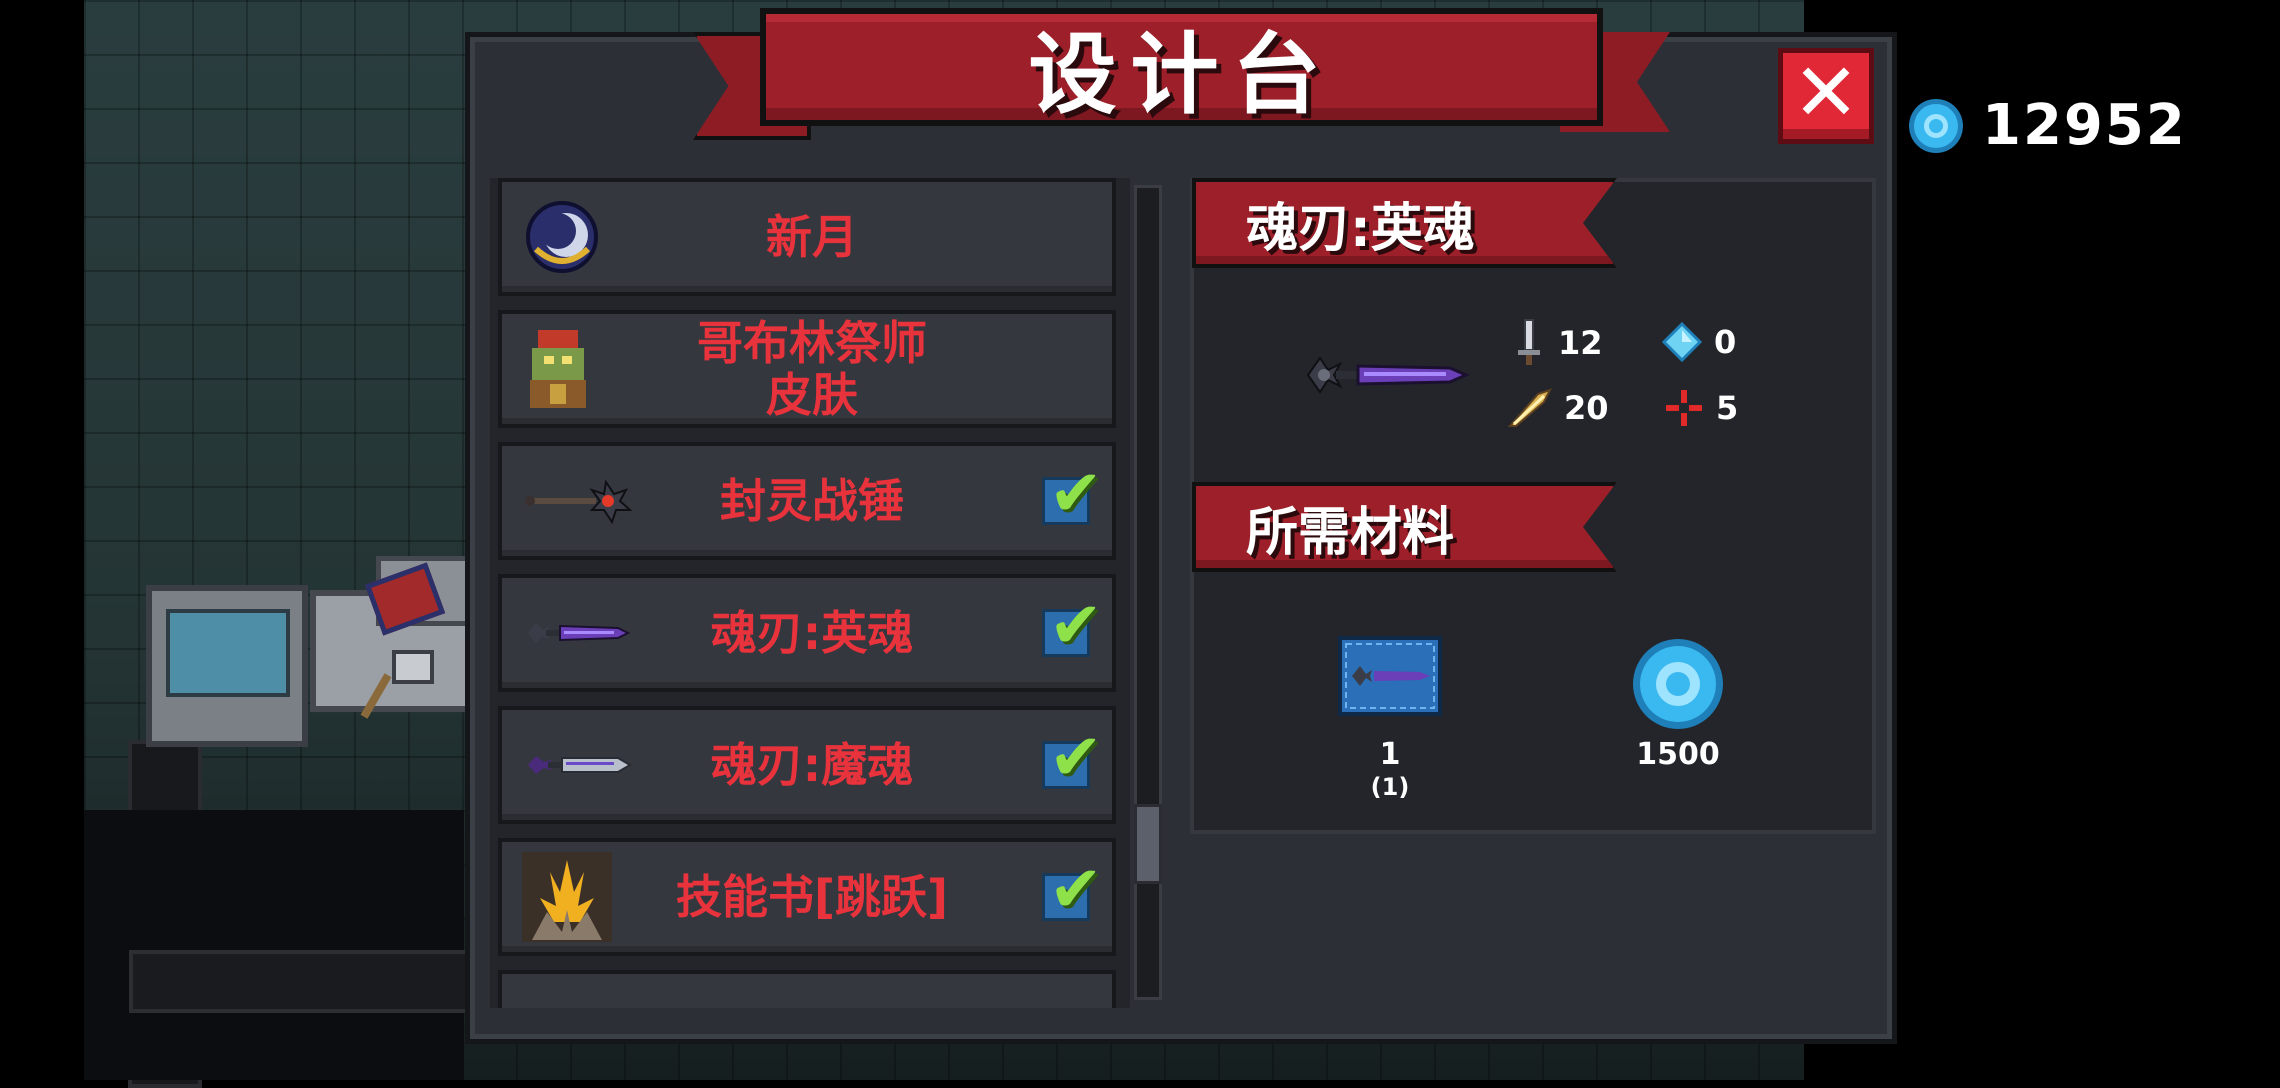 This screenshot has width=2280, height=1088. What do you see at coordinates (278, 945) in the screenshot?
I see `wall-bottom` at bounding box center [278, 945].